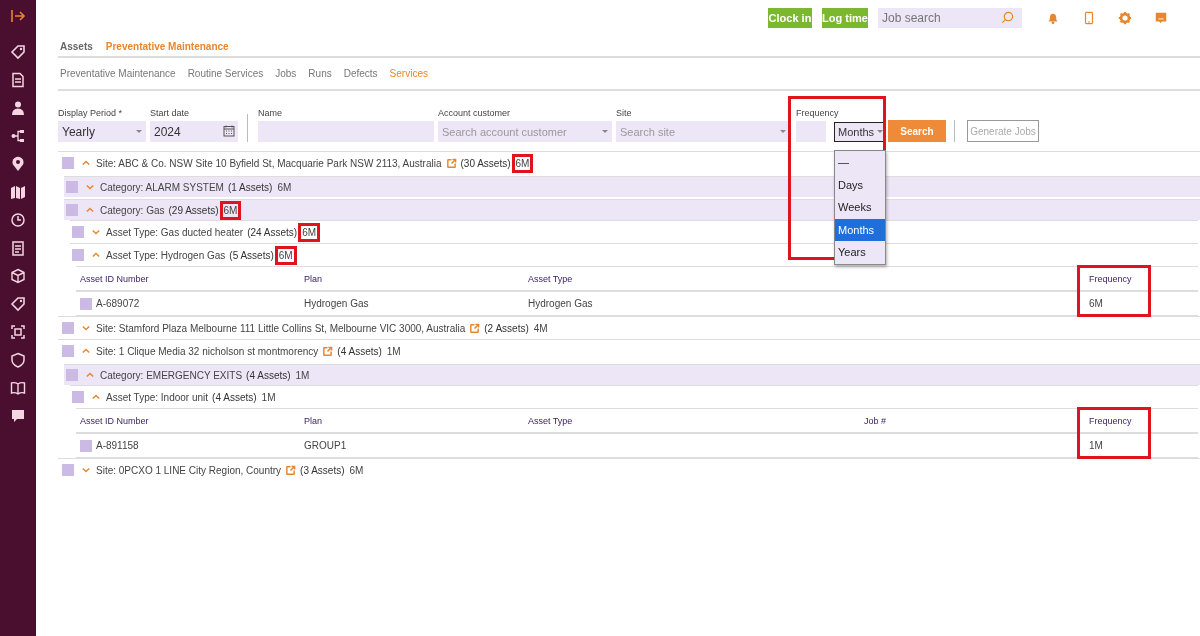 The width and height of the screenshot is (1200, 636). Describe the element at coordinates (18, 192) in the screenshot. I see `map-icon` at that location.